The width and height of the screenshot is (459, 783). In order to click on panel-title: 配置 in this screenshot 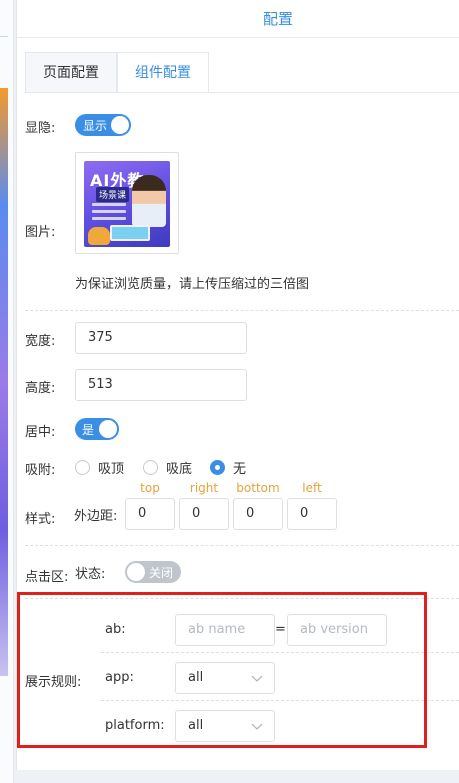, I will do `click(238, 19)`.